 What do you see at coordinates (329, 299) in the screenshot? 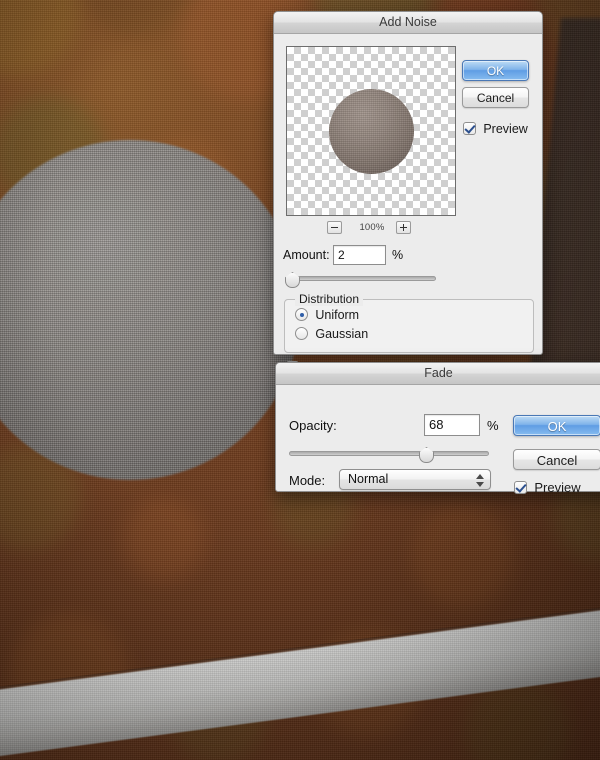
I see `distribution-legend: Distribution` at bounding box center [329, 299].